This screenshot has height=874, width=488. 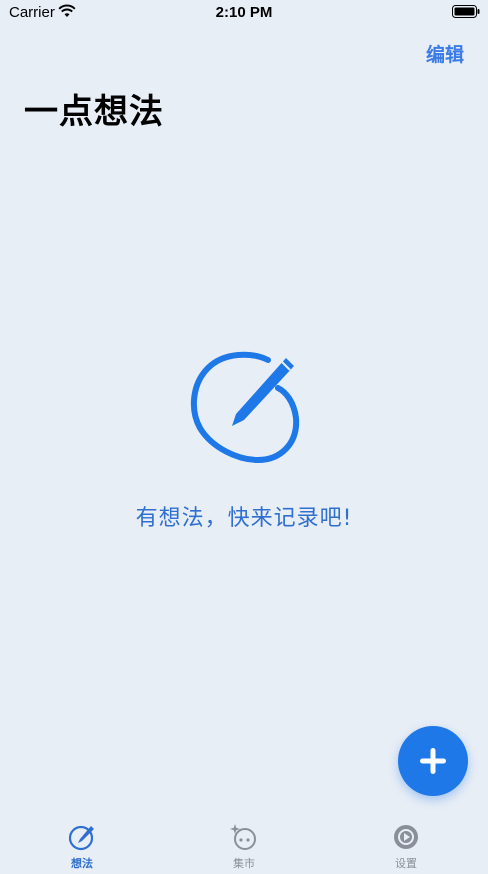 What do you see at coordinates (466, 13) in the screenshot?
I see `battery-icon` at bounding box center [466, 13].